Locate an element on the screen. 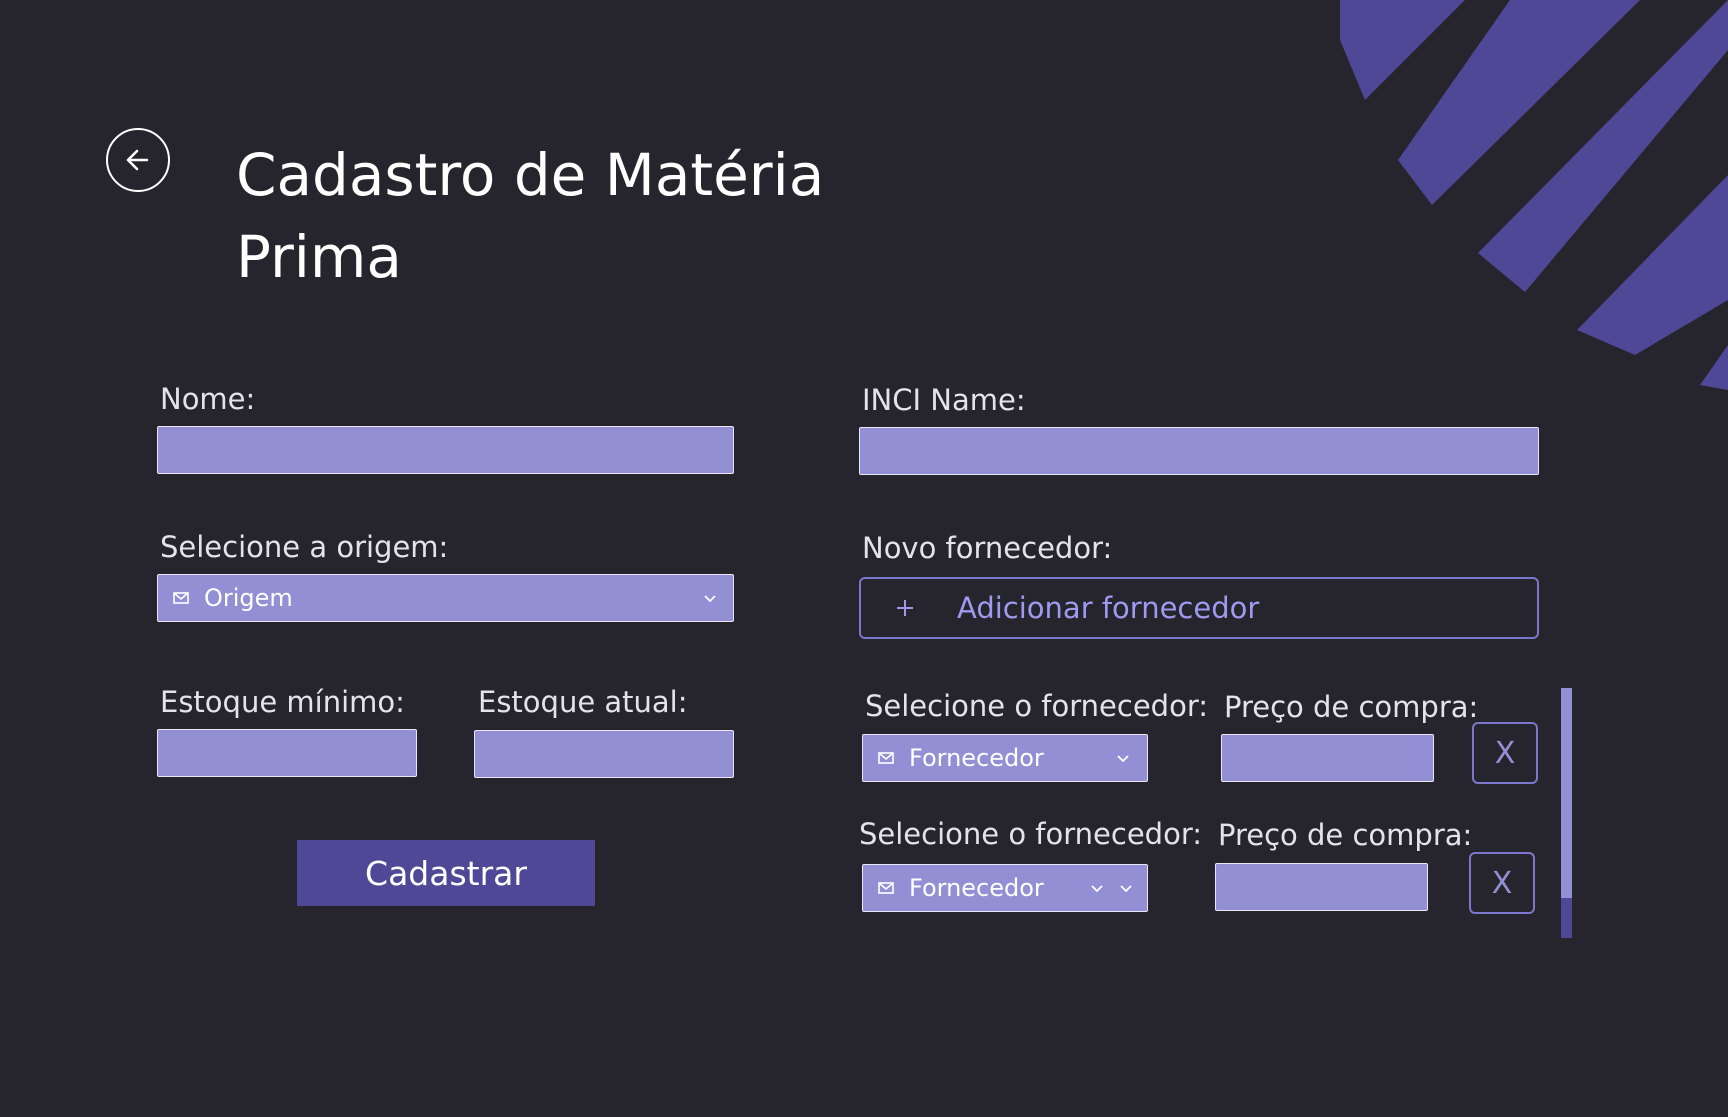  suppliers-scrollbar is located at coordinates (1566, 813).